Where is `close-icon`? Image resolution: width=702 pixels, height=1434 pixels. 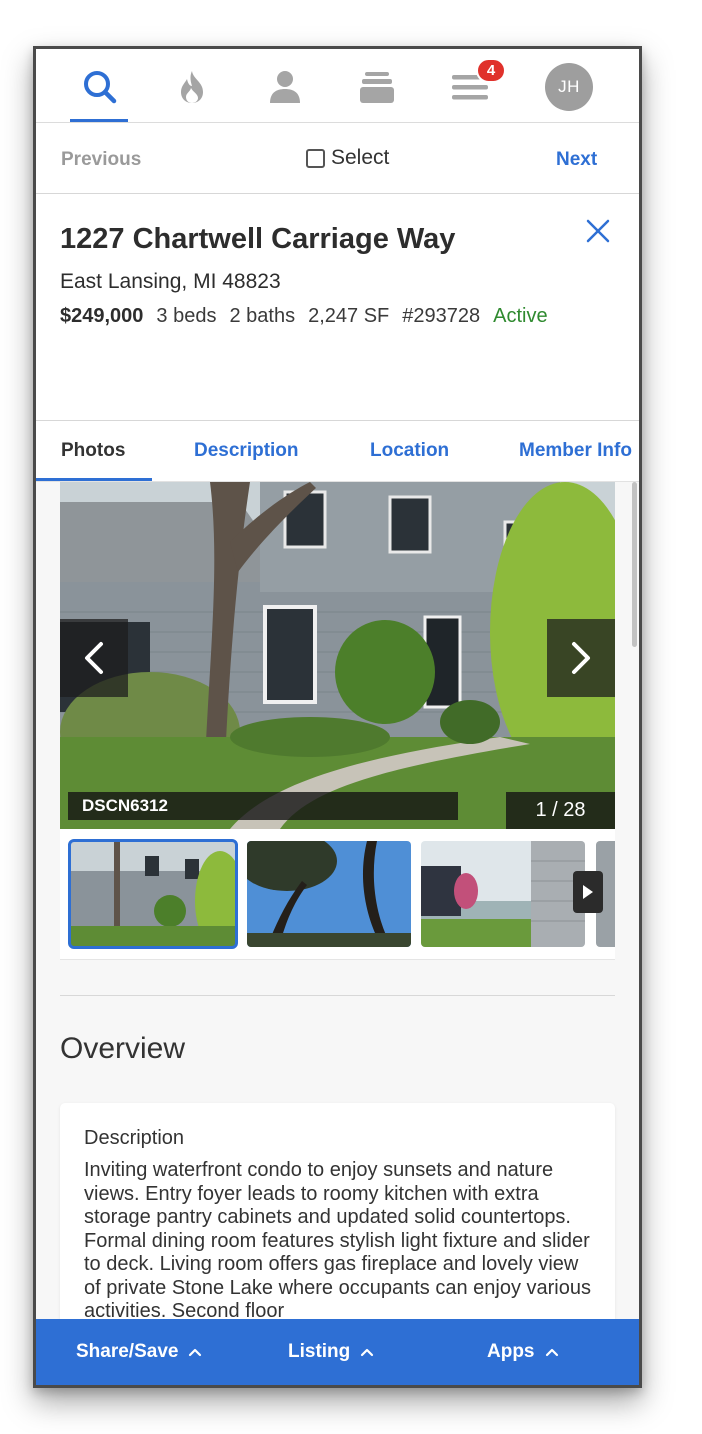
close-icon is located at coordinates (598, 231).